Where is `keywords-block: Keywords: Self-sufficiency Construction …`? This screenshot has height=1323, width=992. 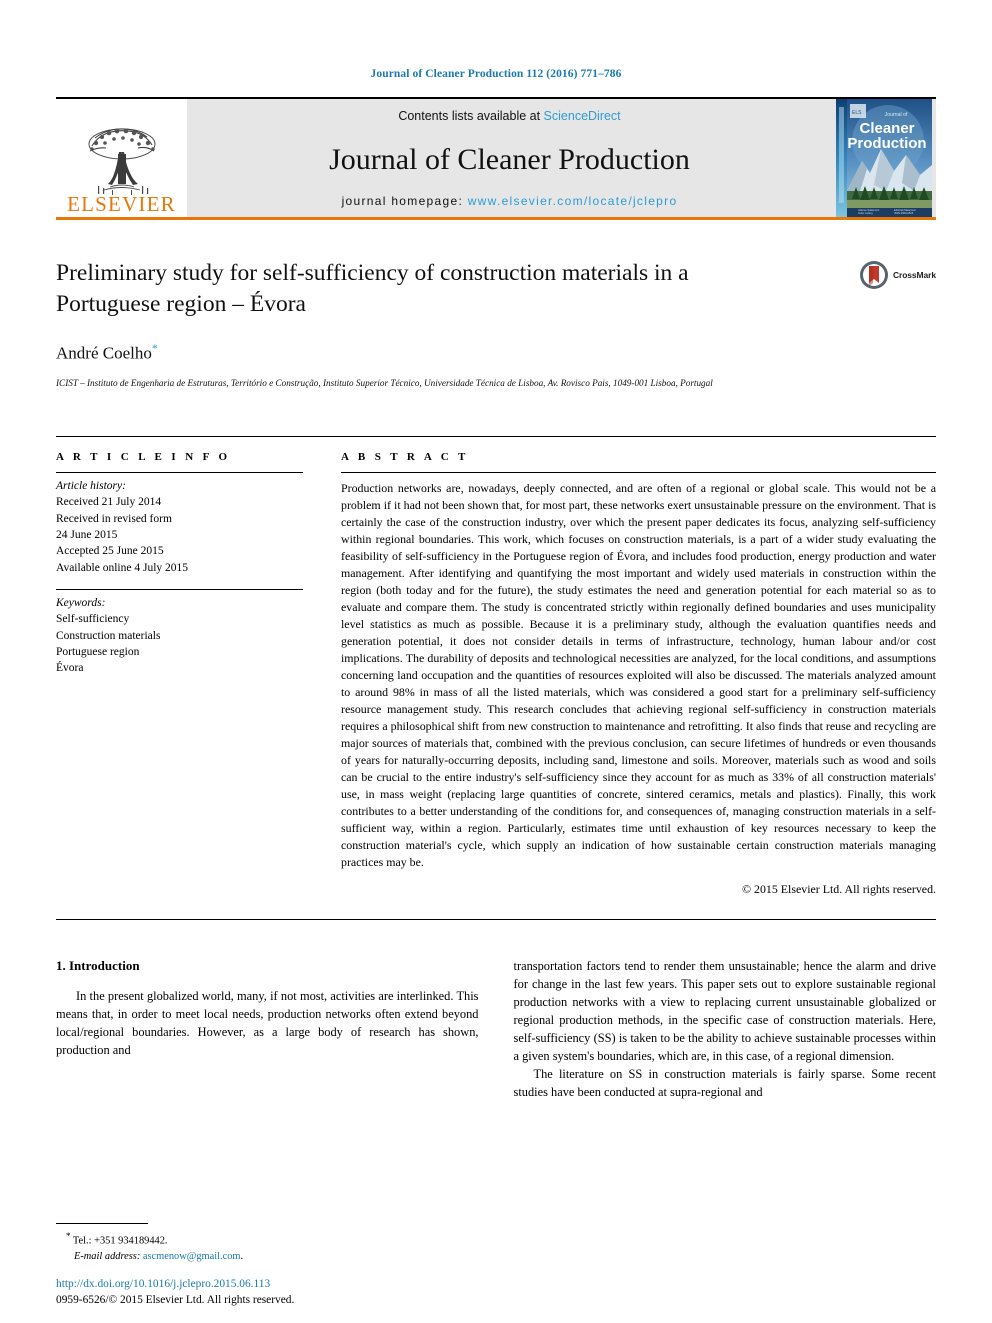
keywords-block: Keywords: Self-sufficiency Construction … is located at coordinates (179, 632).